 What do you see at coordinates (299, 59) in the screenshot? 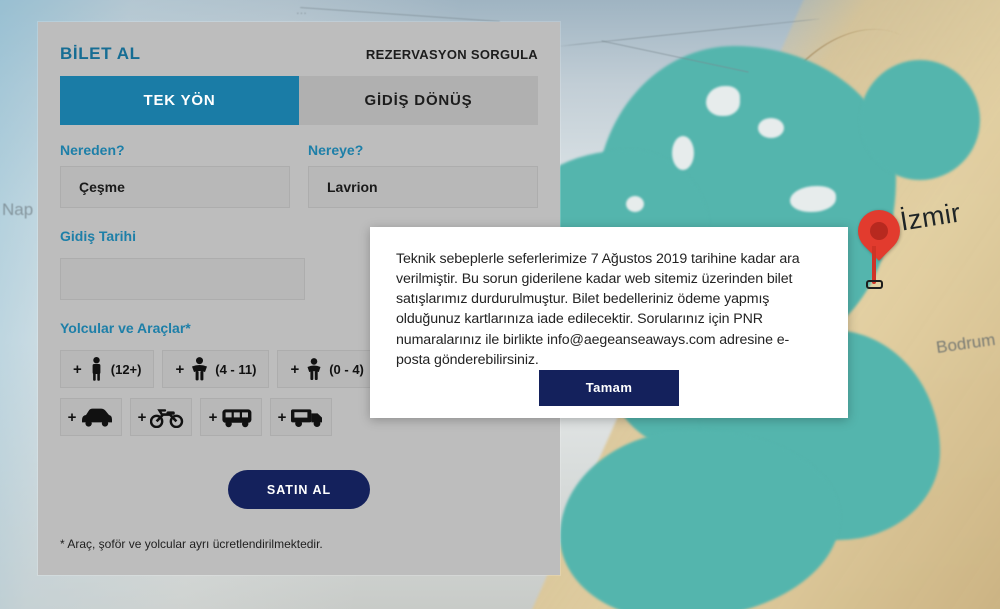
I see `panel-header: BİLET AL REZERVASYON SORGULA` at bounding box center [299, 59].